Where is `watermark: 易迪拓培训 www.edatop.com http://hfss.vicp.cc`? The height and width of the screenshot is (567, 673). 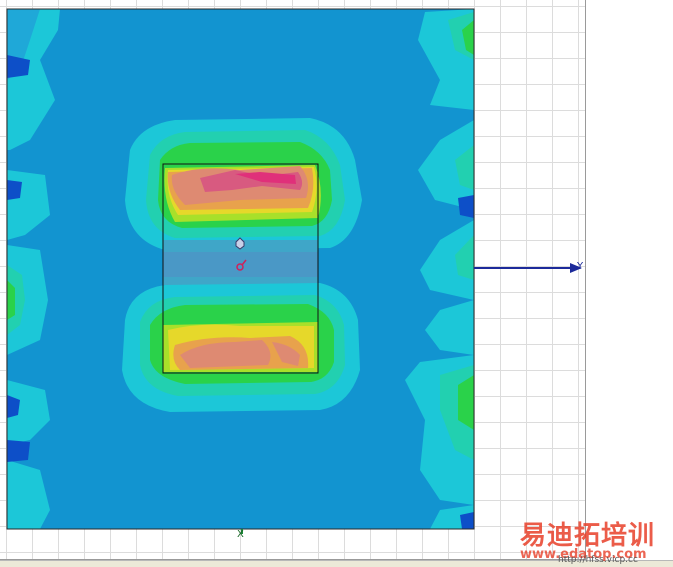
watermark: 易迪拓培训 www.edatop.com http://hfss.vicp.cc is located at coordinates (593, 540).